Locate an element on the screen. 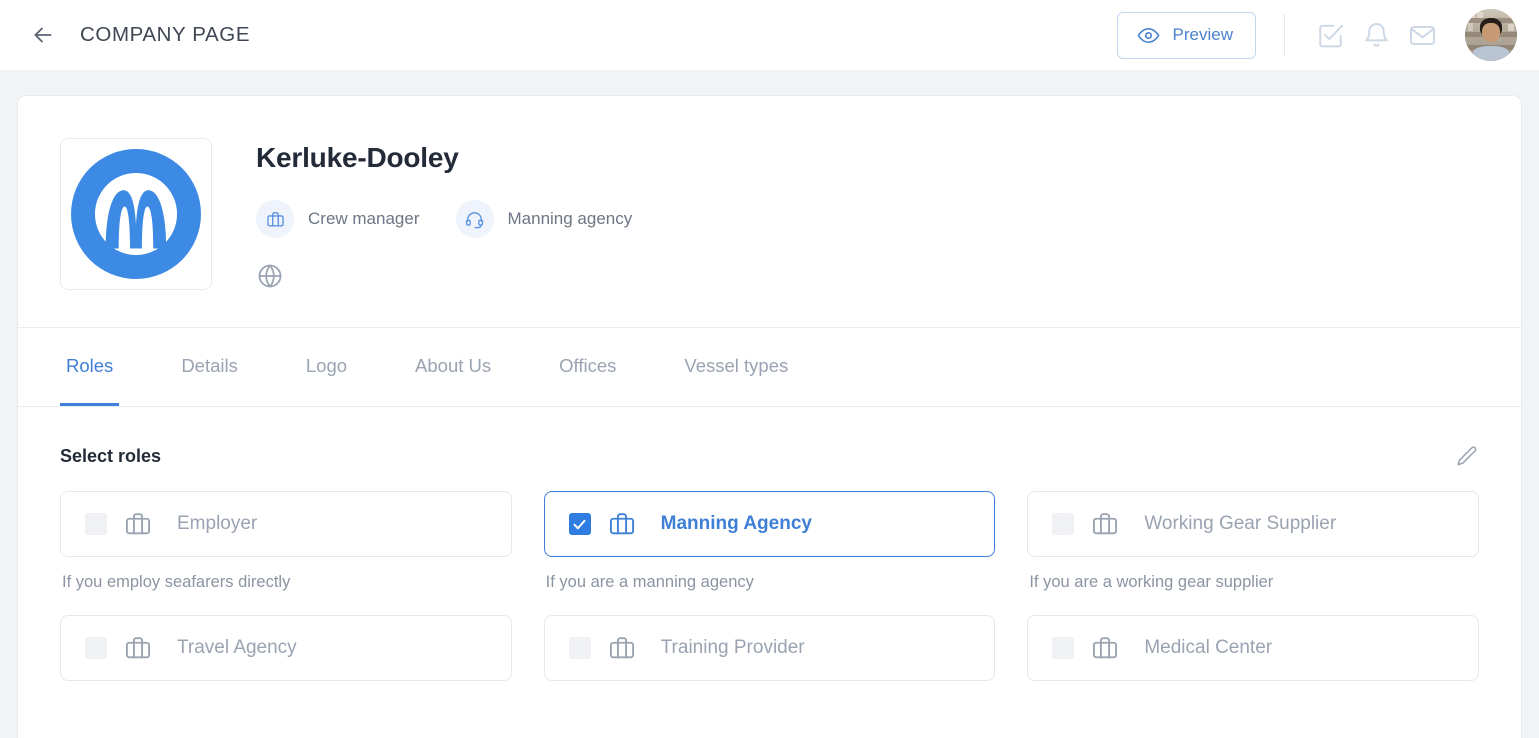 The image size is (1539, 738). company-logo-frame is located at coordinates (136, 214).